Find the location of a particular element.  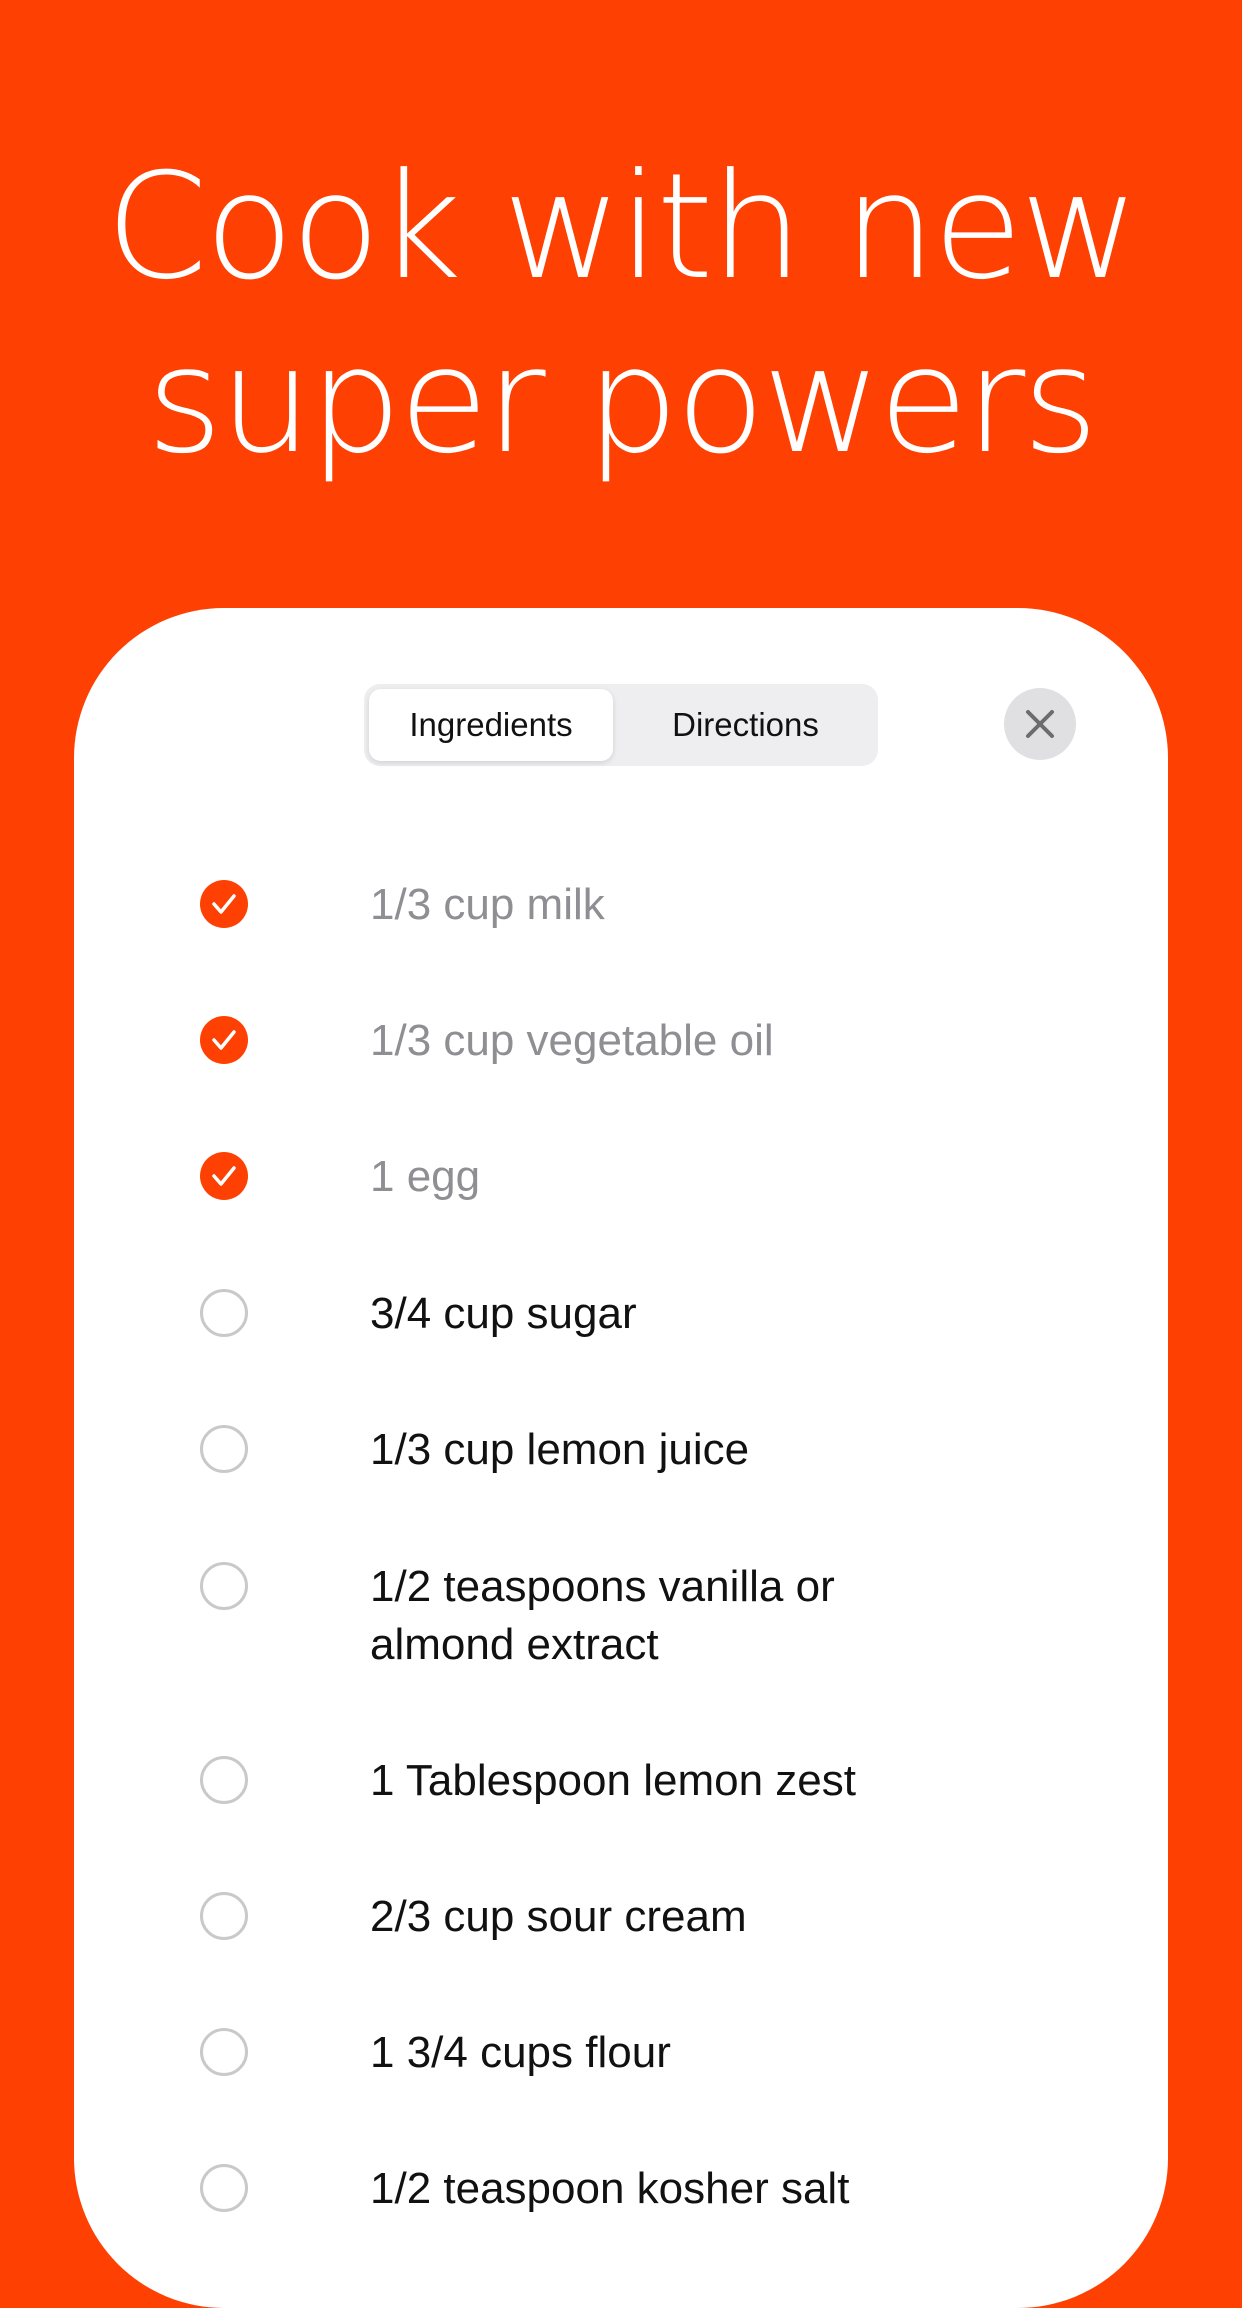

close-icon is located at coordinates (1040, 724).